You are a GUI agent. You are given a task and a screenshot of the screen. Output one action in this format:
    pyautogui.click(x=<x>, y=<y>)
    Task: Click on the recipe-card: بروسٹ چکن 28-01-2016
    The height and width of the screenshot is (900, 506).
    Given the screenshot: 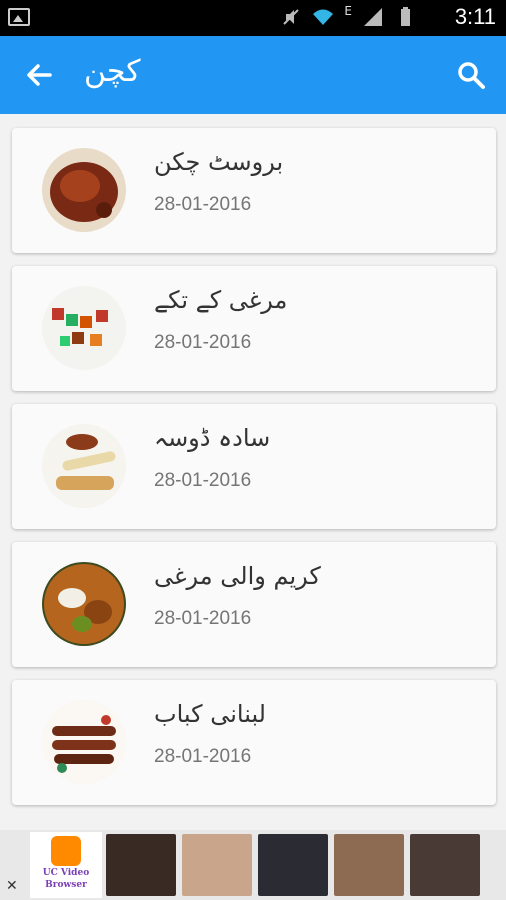 What is the action you would take?
    pyautogui.click(x=254, y=190)
    